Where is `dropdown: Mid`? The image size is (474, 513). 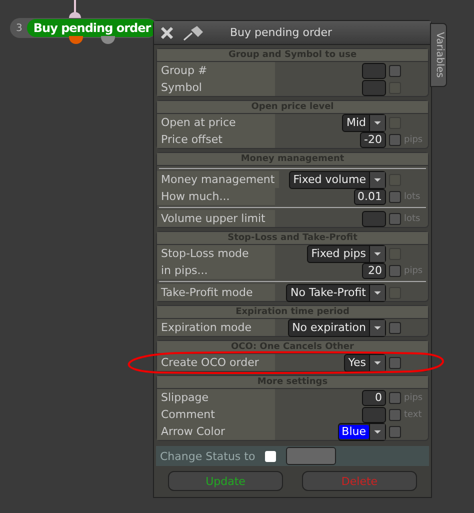 dropdown: Mid is located at coordinates (364, 123).